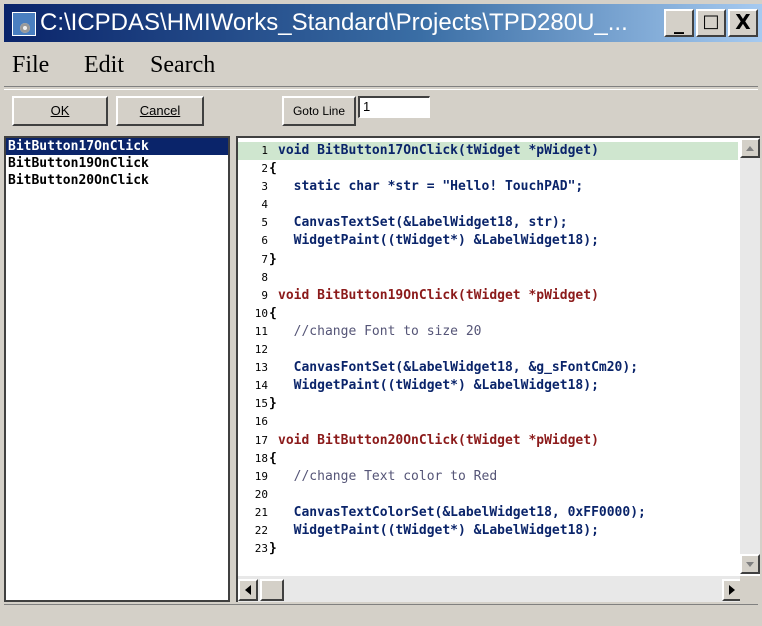 This screenshot has width=762, height=626. I want to click on line-number: 14, so click(261, 386).